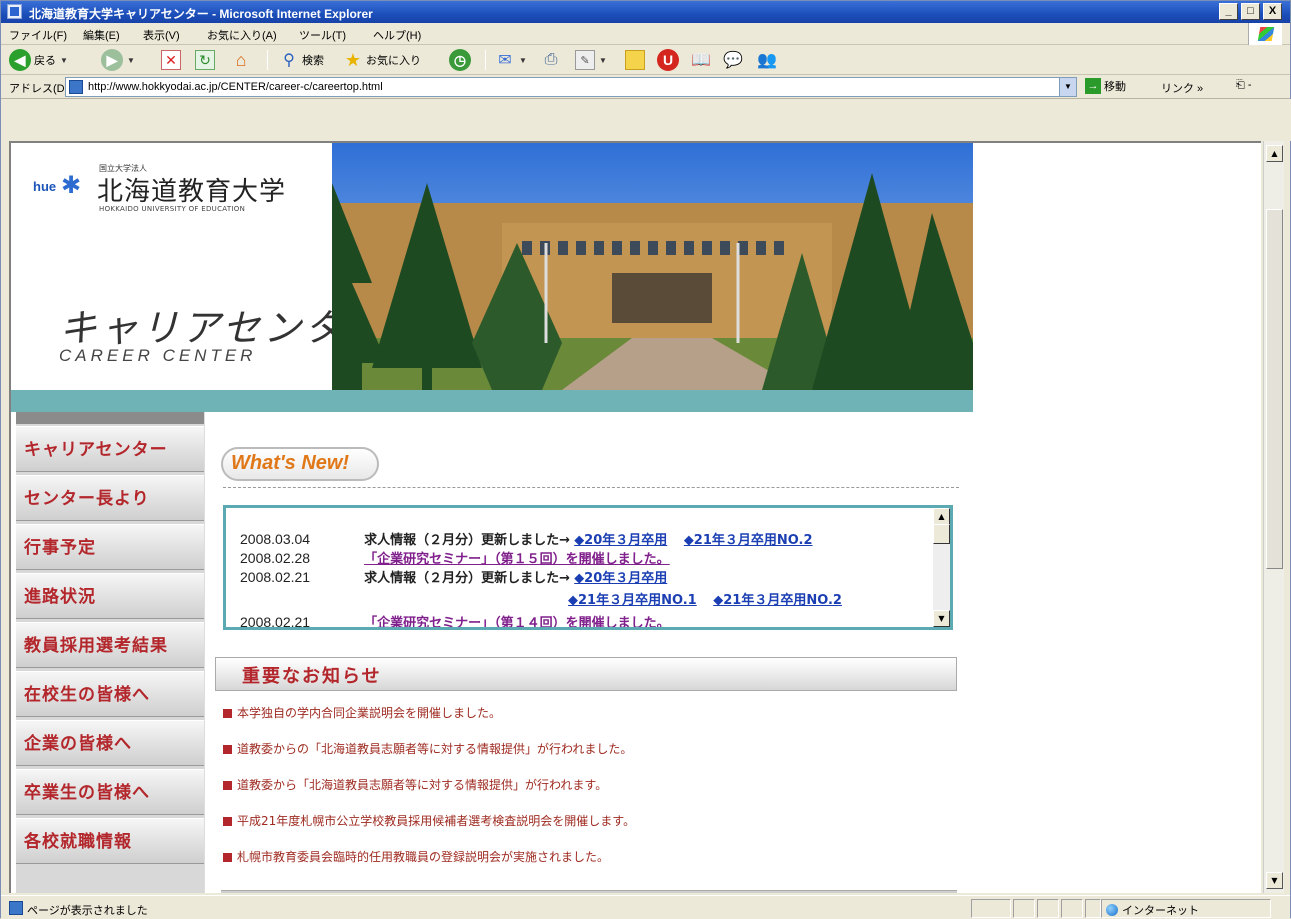  Describe the element at coordinates (1250, 11) in the screenshot. I see `maximize-button: □` at that location.